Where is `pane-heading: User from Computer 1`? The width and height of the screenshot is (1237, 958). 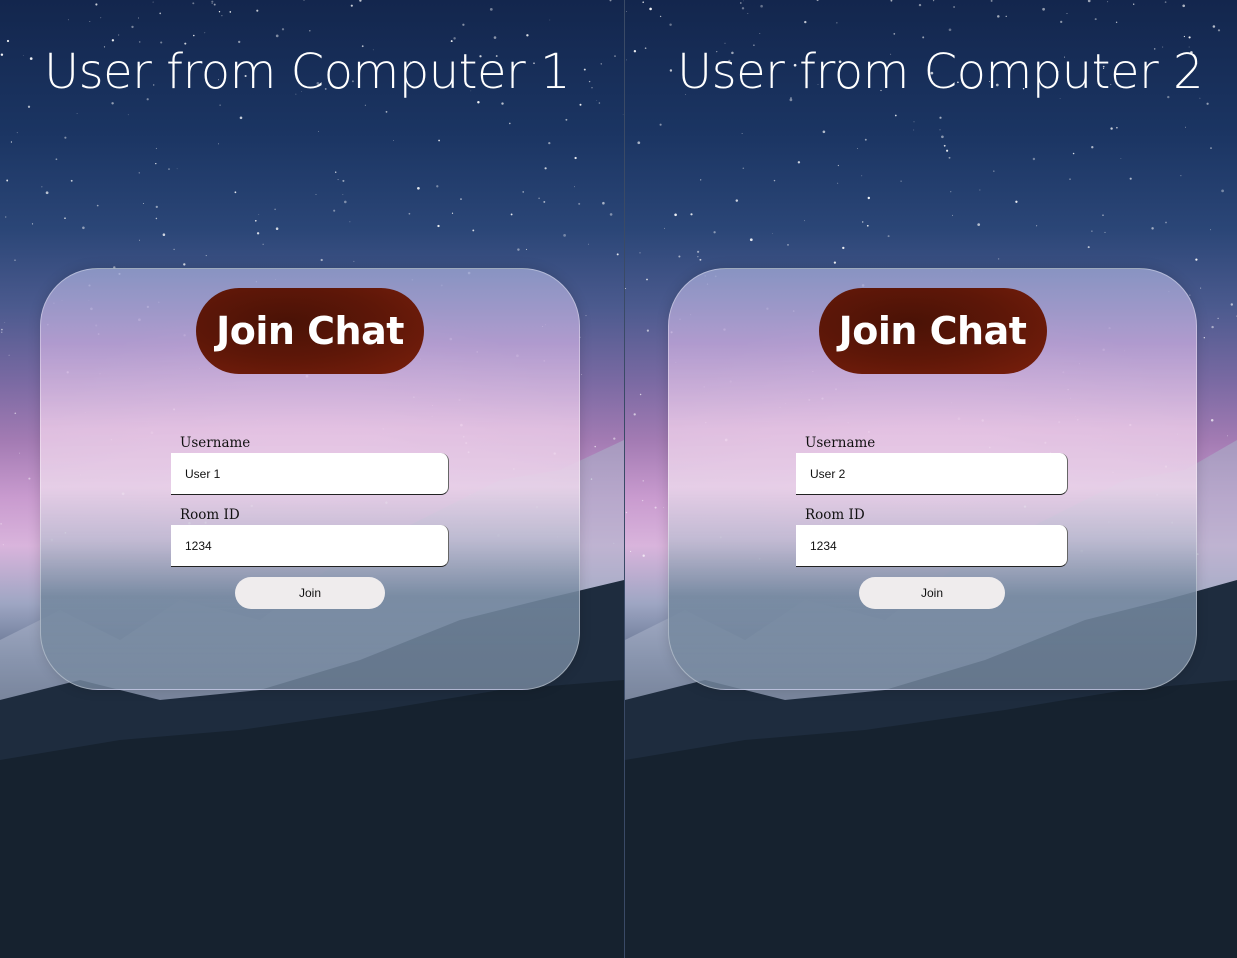
pane-heading: User from Computer 1 is located at coordinates (307, 72).